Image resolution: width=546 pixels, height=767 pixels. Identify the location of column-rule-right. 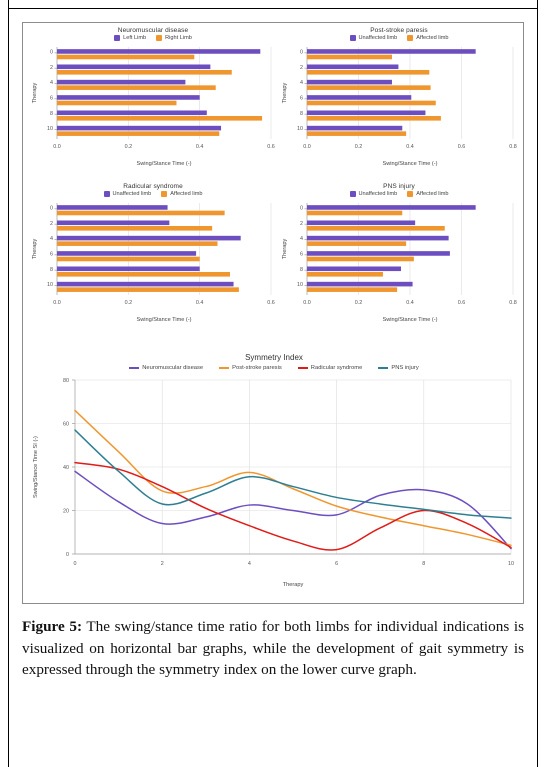
(537, 383).